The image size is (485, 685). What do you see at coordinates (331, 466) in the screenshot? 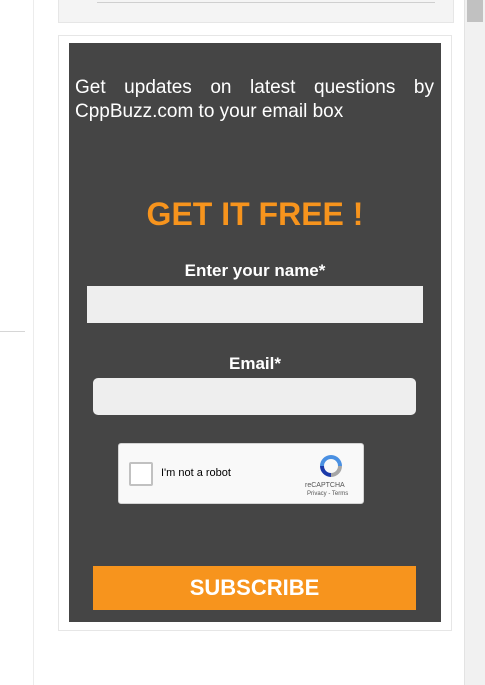
I see `recaptcha-icon` at bounding box center [331, 466].